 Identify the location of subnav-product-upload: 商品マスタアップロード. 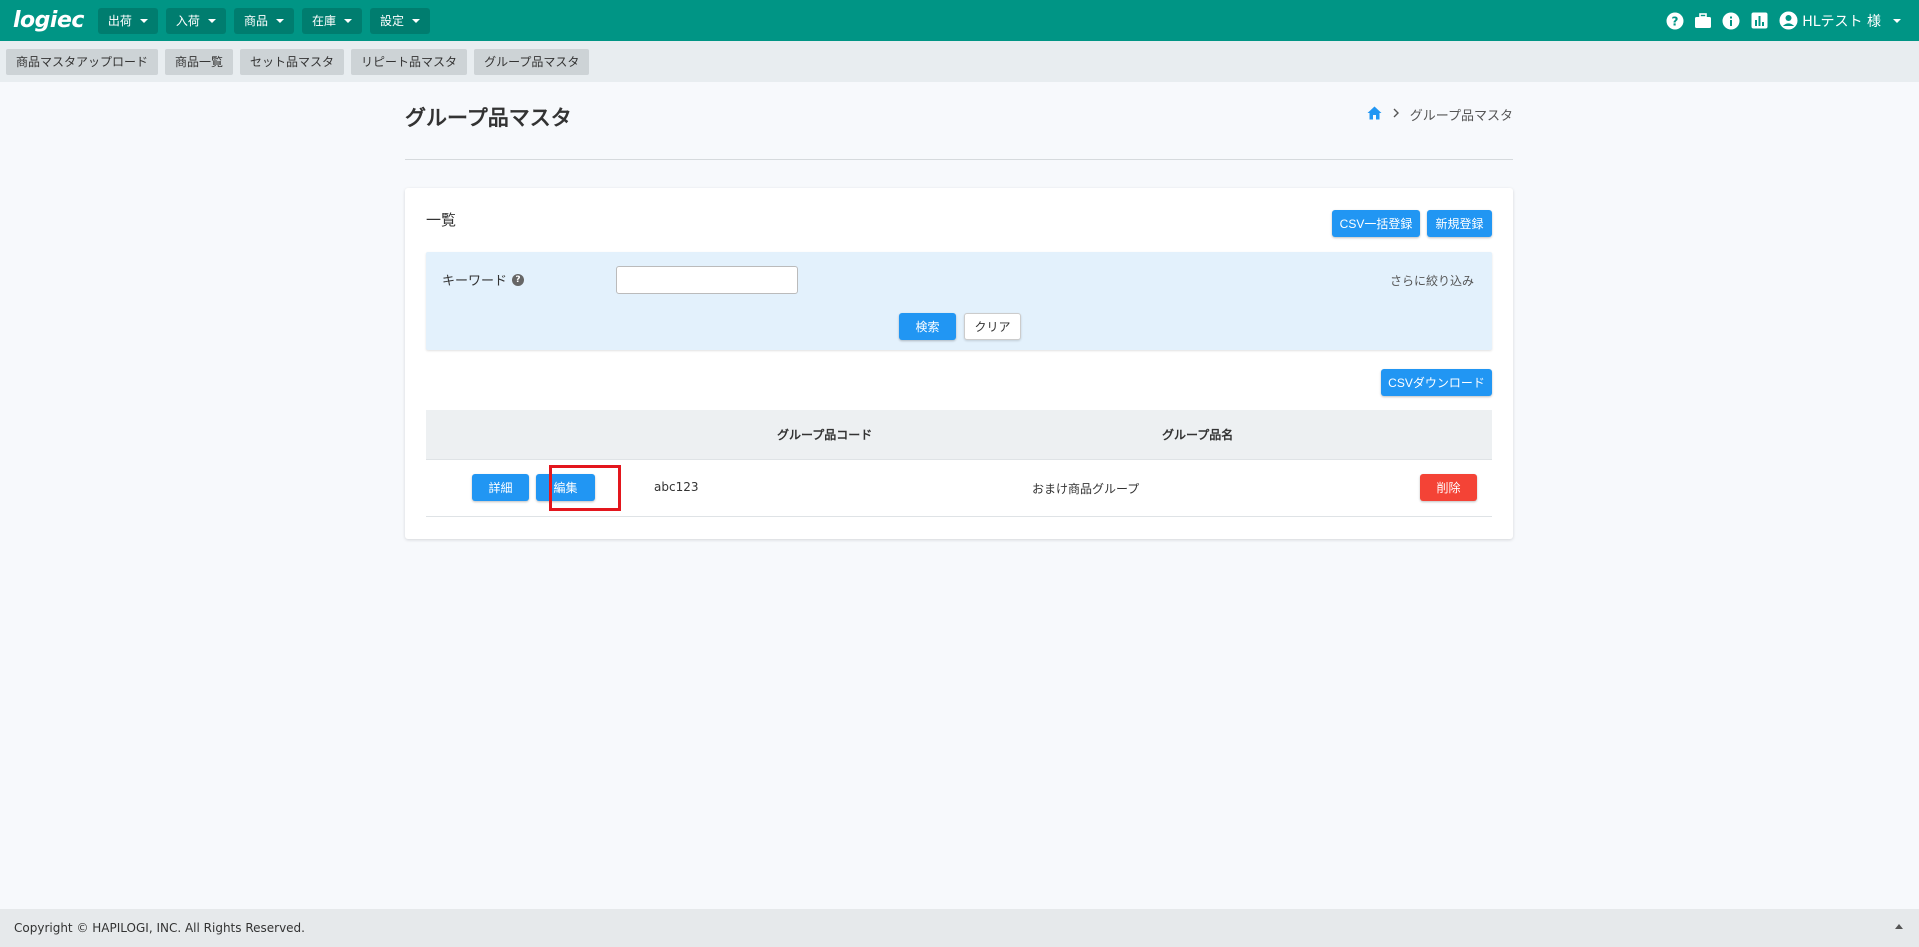
(82, 61).